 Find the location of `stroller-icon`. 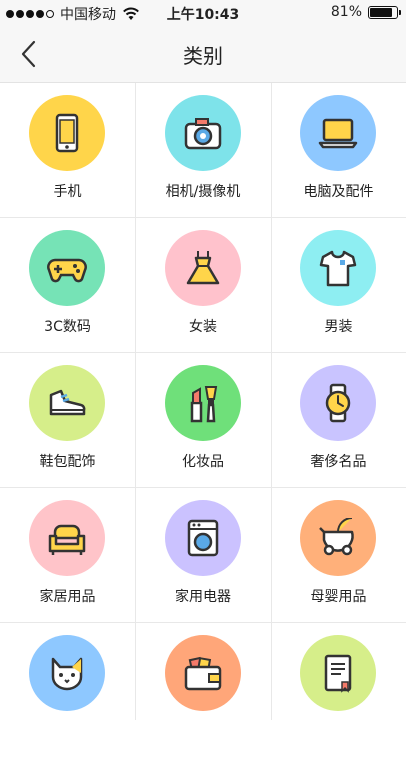

stroller-icon is located at coordinates (336, 537).